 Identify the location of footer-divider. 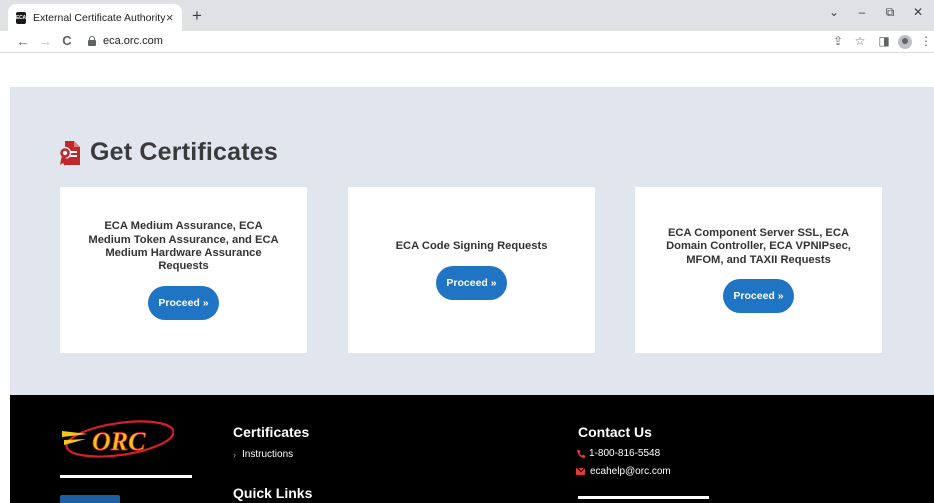
(126, 476).